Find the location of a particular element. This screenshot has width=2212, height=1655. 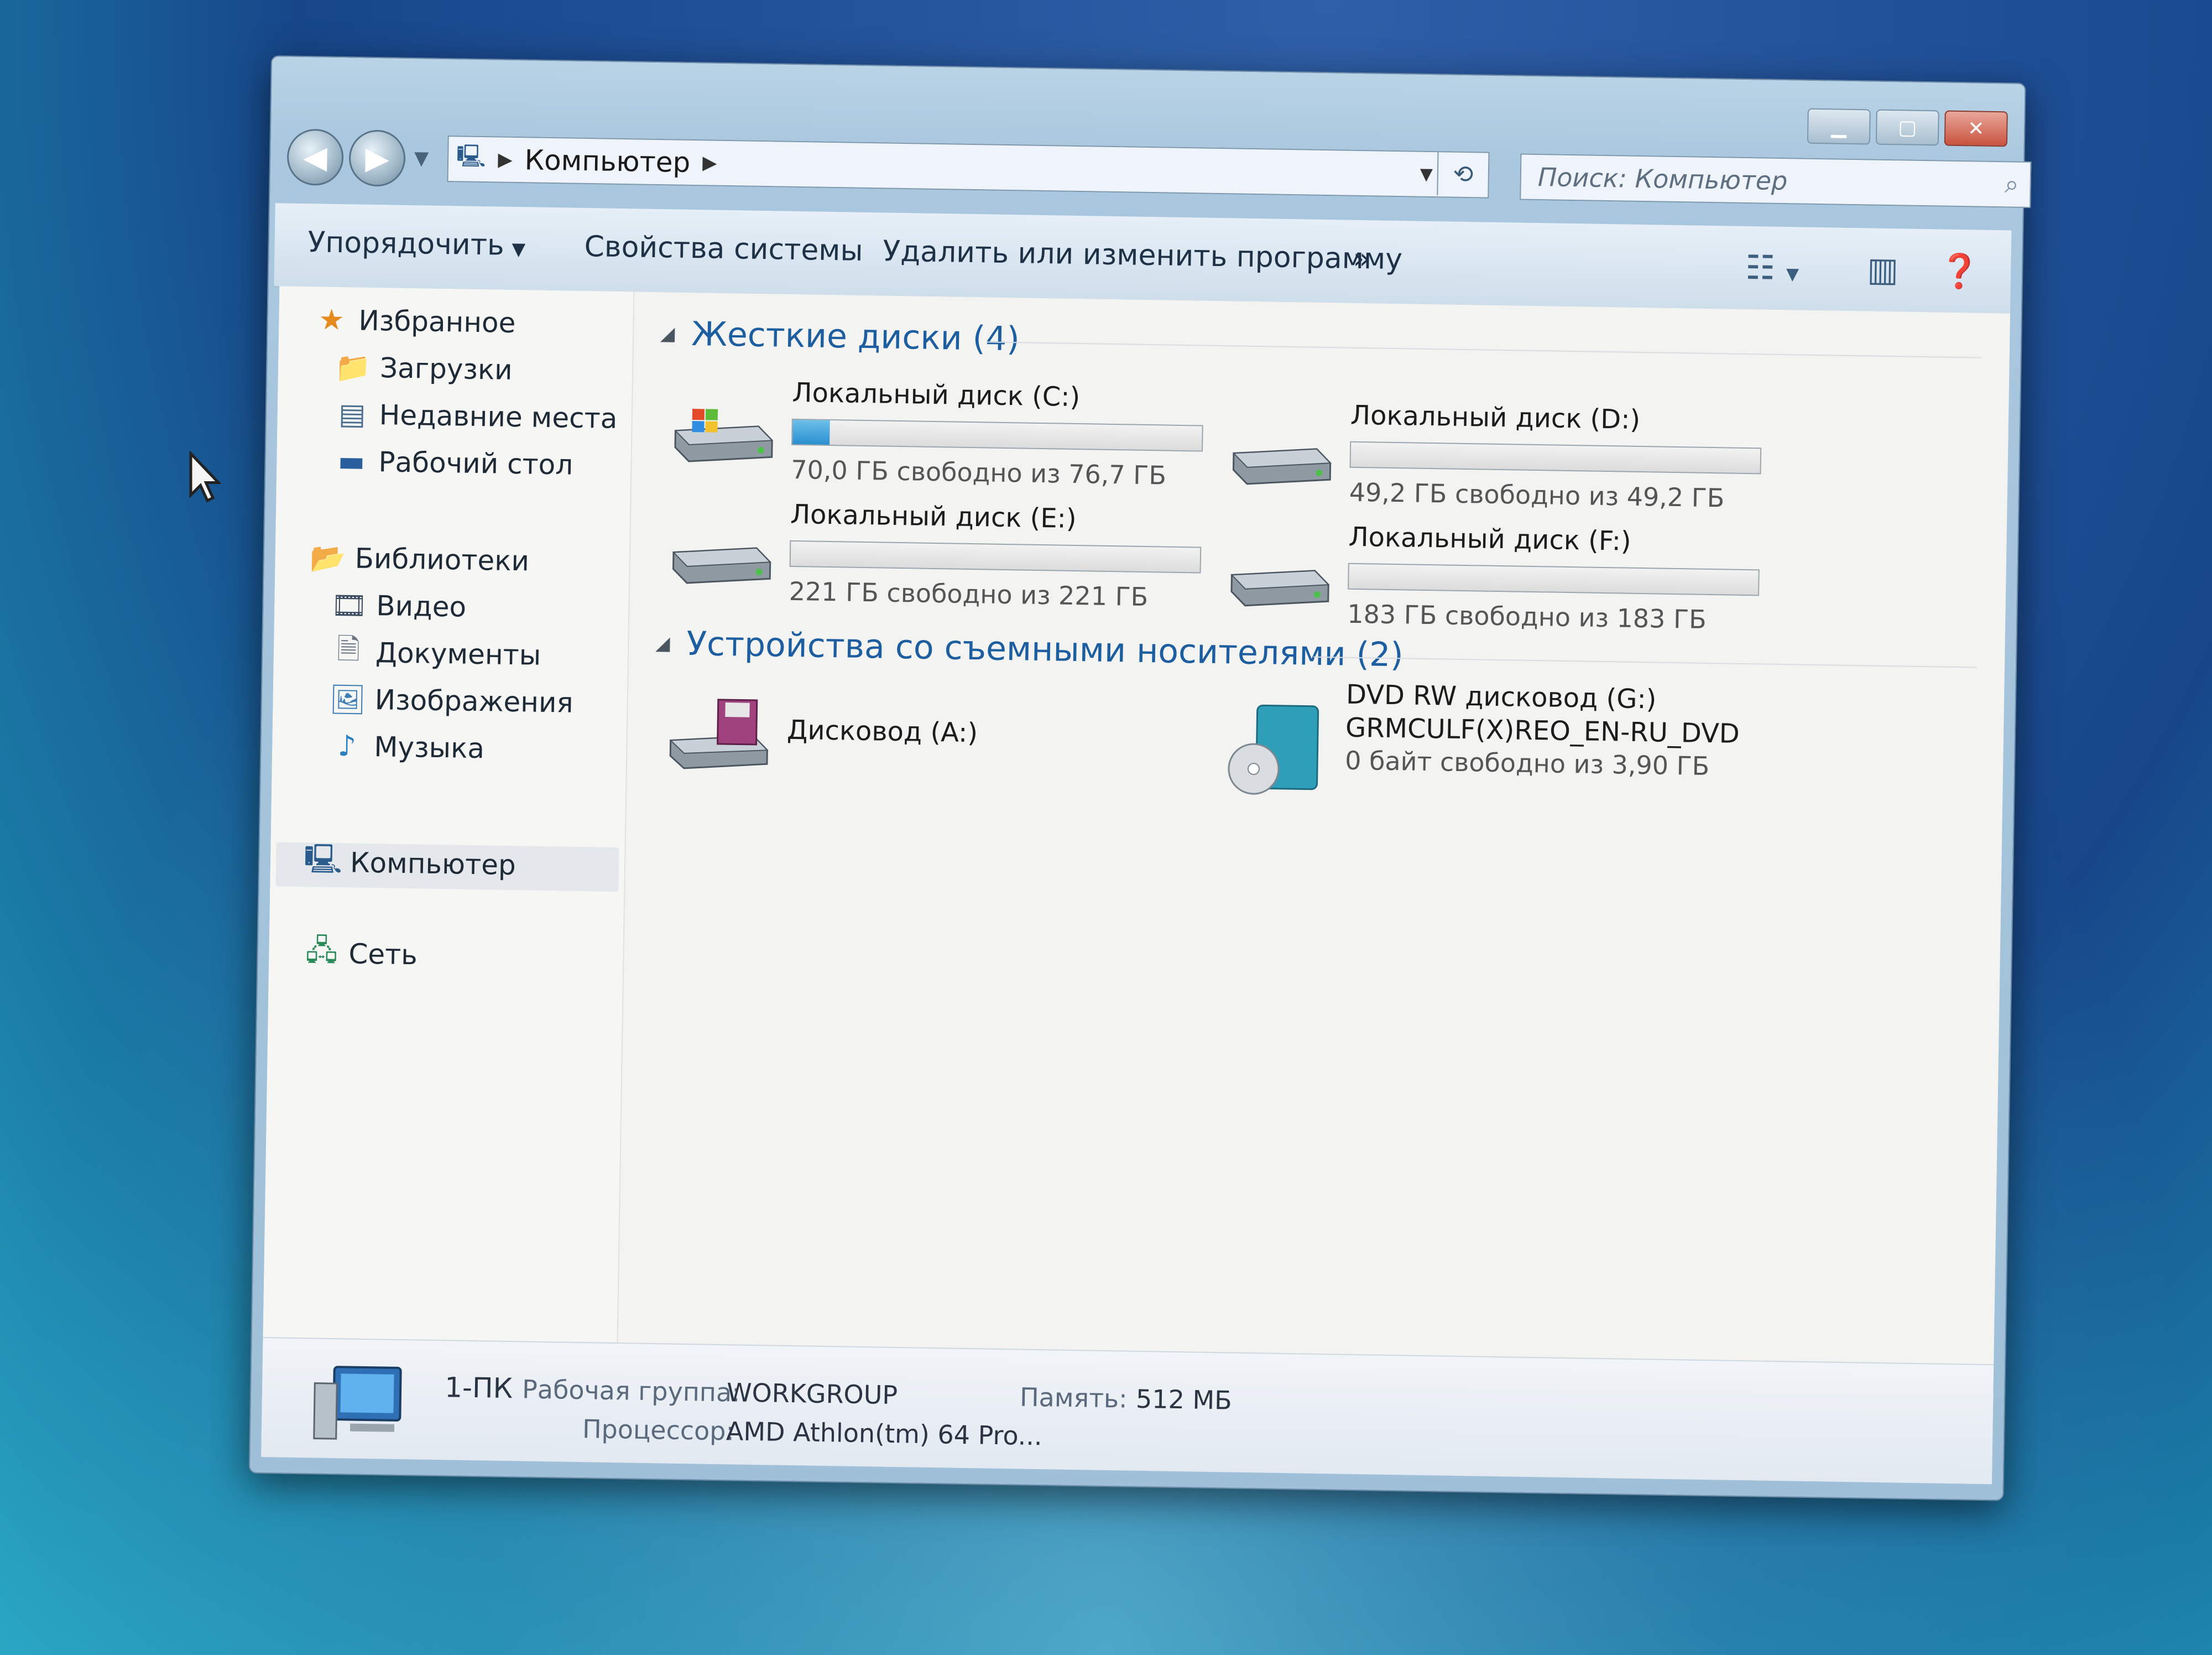

sidebar-libraries: 📂 Библиотеки is located at coordinates (419, 559).